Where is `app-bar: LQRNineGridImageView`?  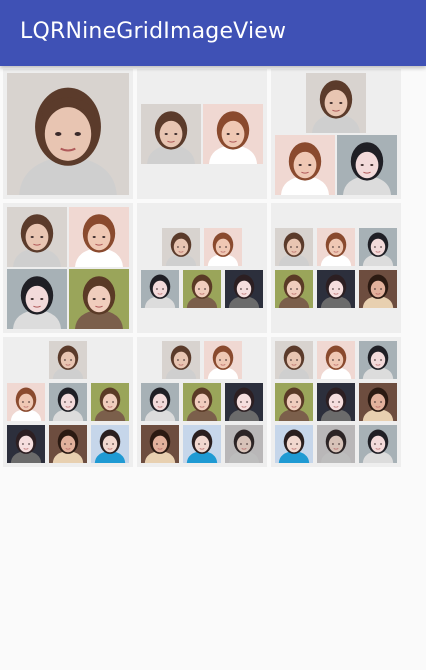
app-bar: LQRNineGridImageView is located at coordinates (213, 33).